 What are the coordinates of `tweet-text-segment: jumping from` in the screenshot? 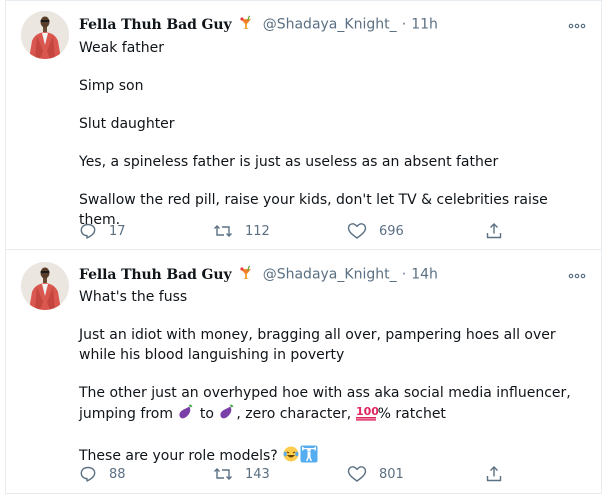 It's located at (128, 414).